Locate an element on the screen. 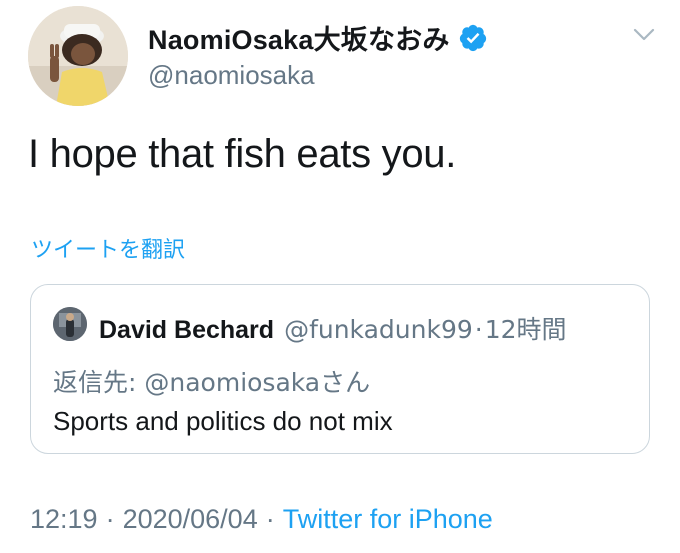 Image resolution: width=680 pixels, height=553 pixels. author-avatar-image is located at coordinates (78, 56).